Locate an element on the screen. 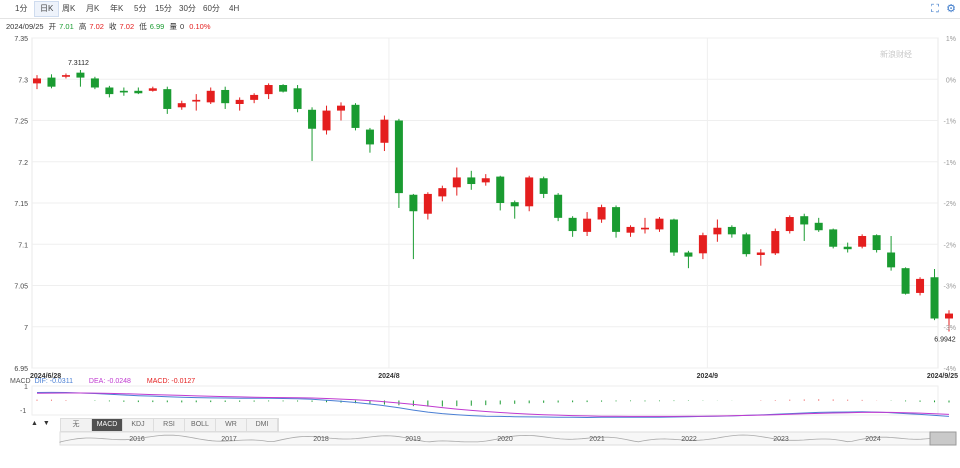  x-tick-label: 2024/9 is located at coordinates (708, 376).